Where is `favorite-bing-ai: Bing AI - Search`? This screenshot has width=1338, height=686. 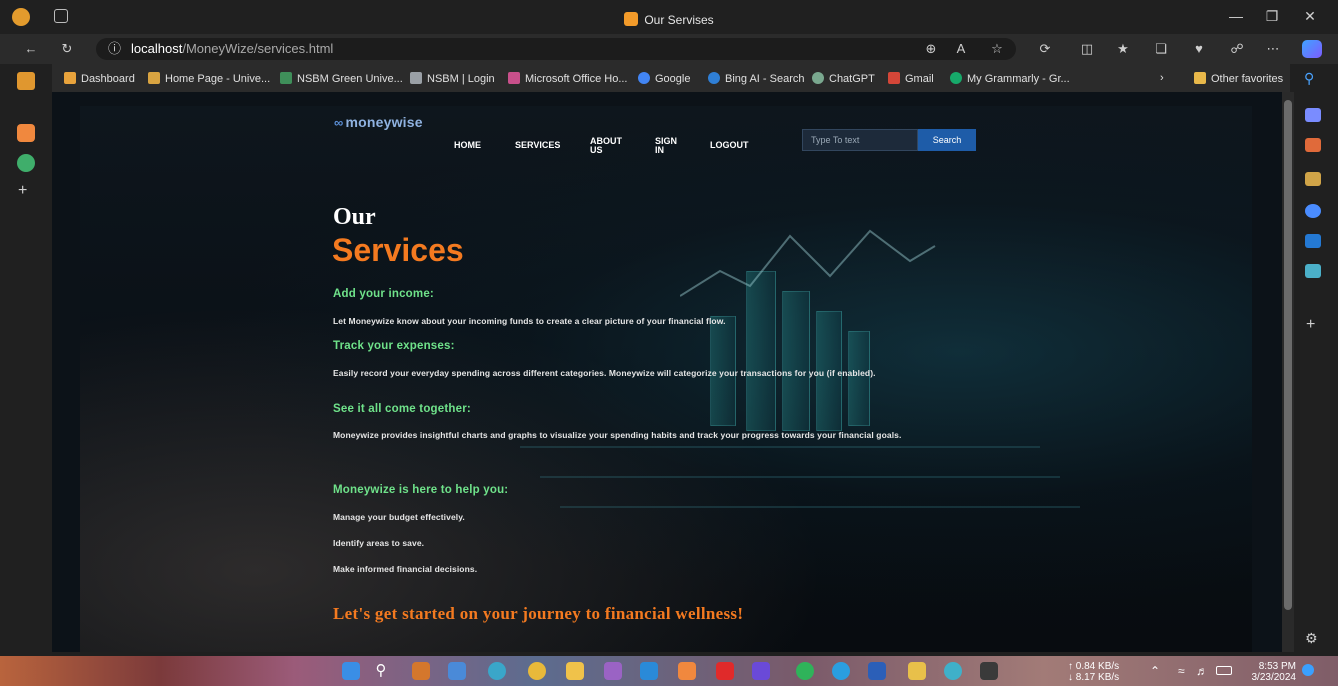
favorite-bing-ai: Bing AI - Search is located at coordinates (756, 78).